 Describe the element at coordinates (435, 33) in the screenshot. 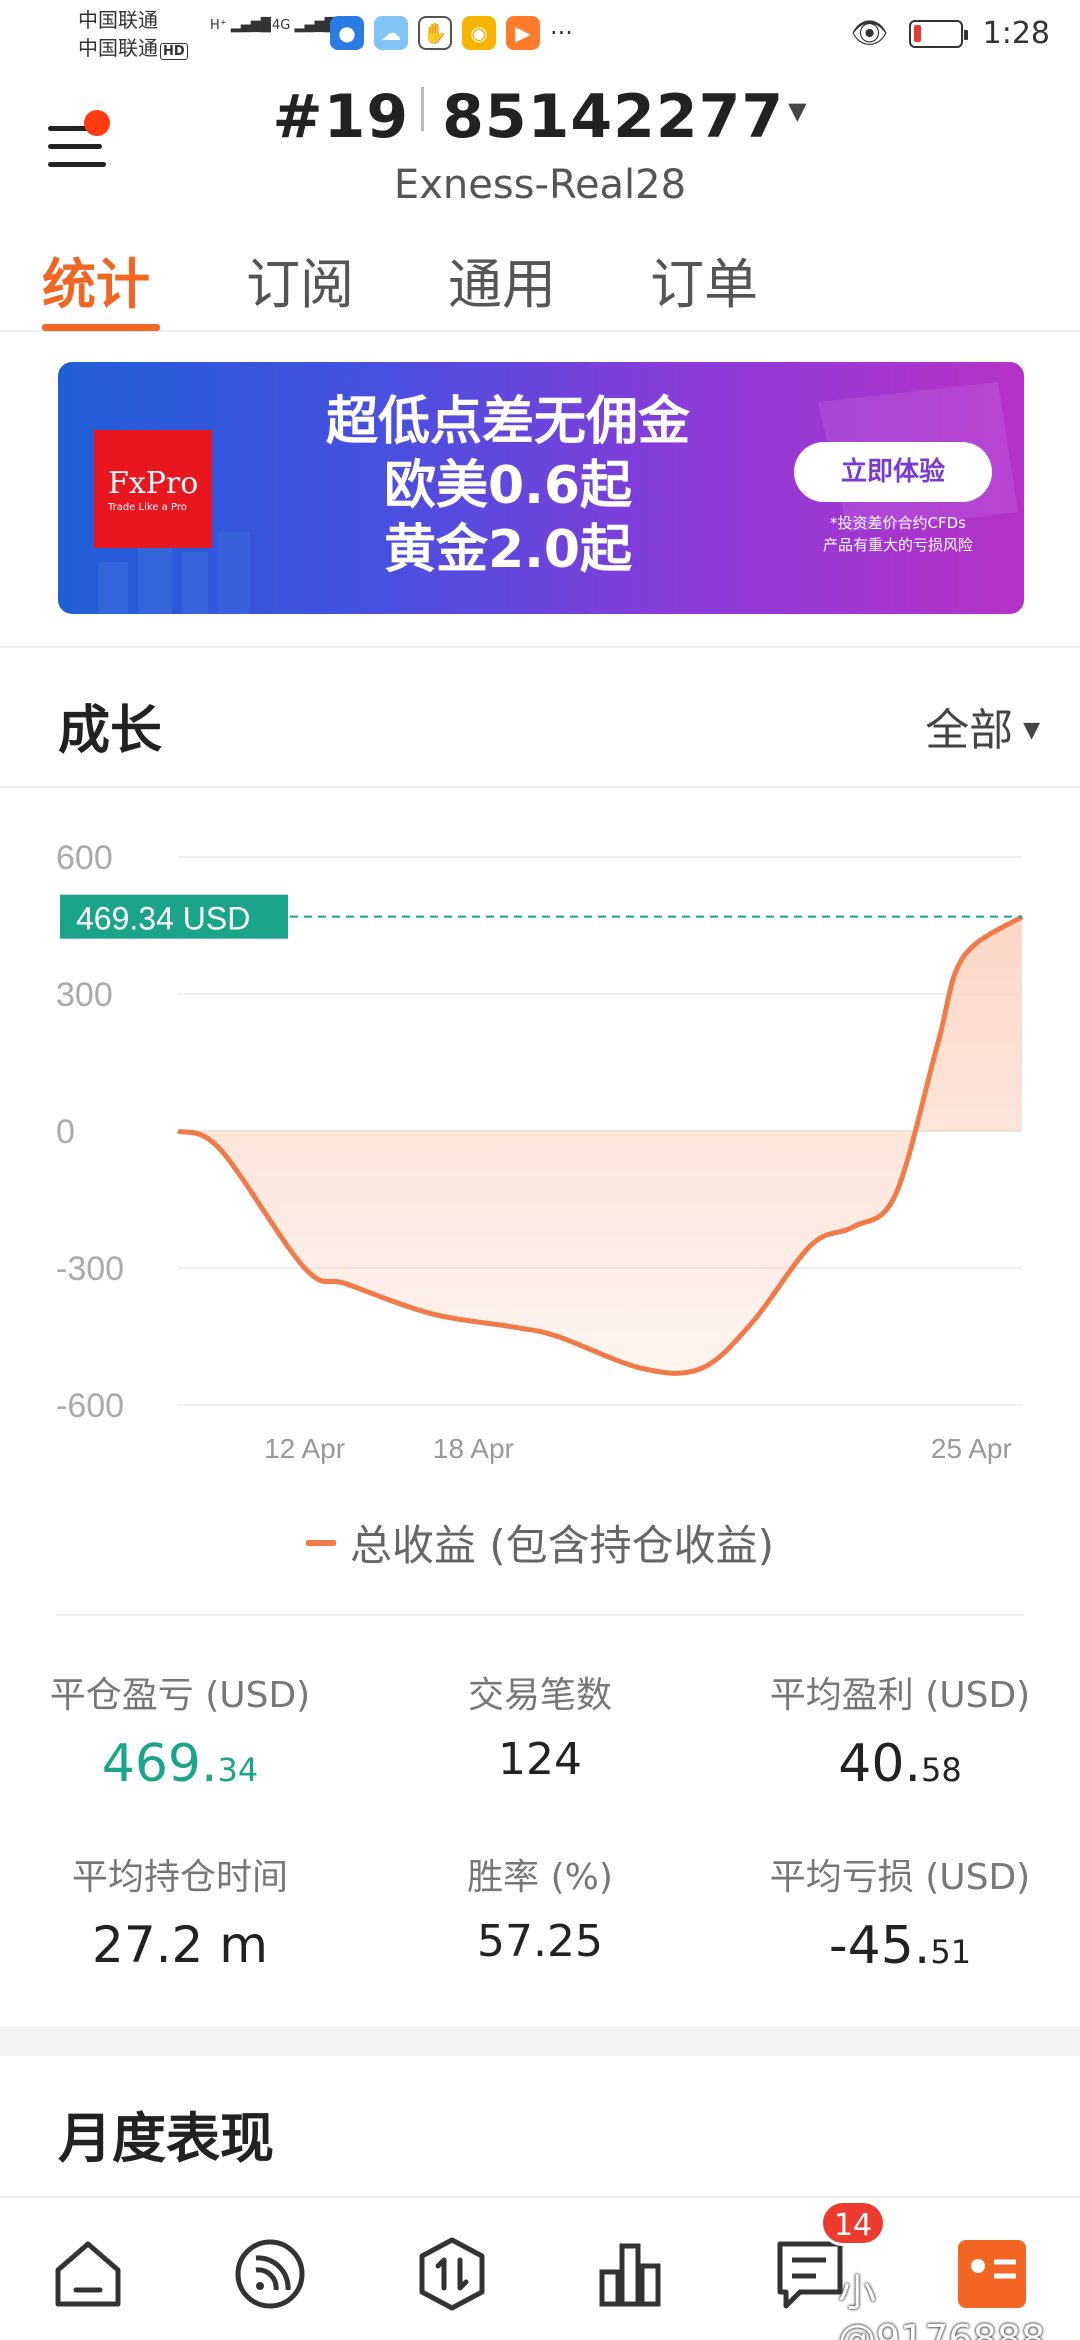

I see `hand-app-icon: ✋` at that location.